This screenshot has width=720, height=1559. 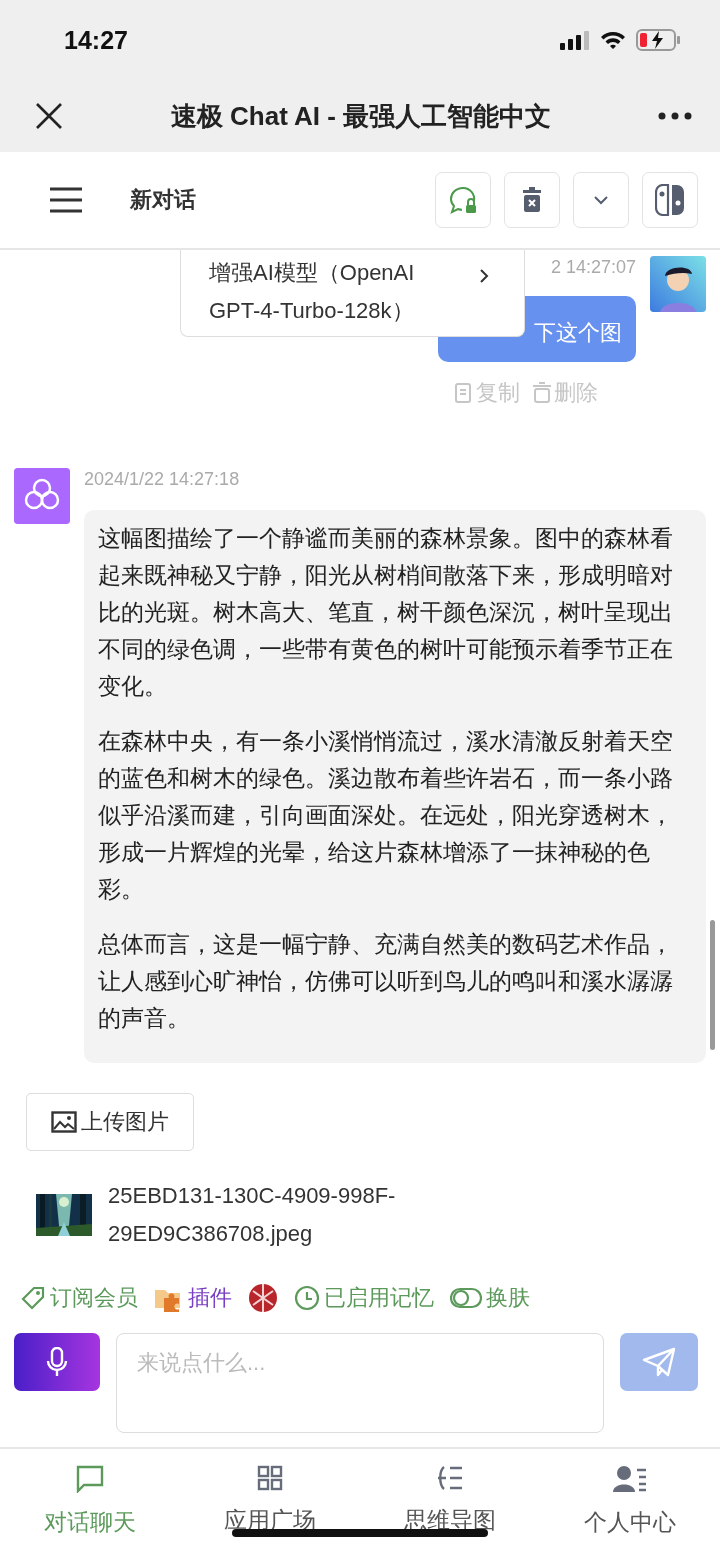 I want to click on clock-icon, so click(x=307, y=1298).